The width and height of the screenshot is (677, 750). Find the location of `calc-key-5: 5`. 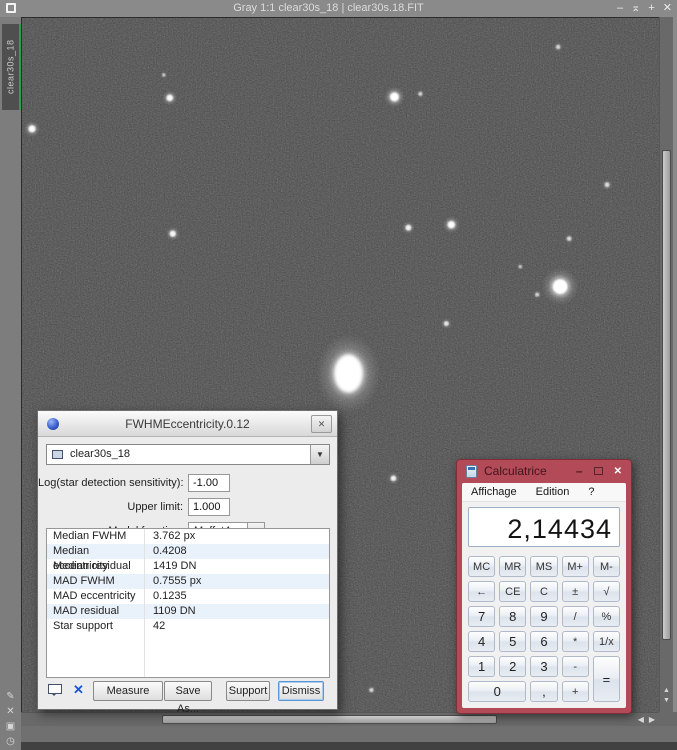

calc-key-5: 5 is located at coordinates (513, 641).